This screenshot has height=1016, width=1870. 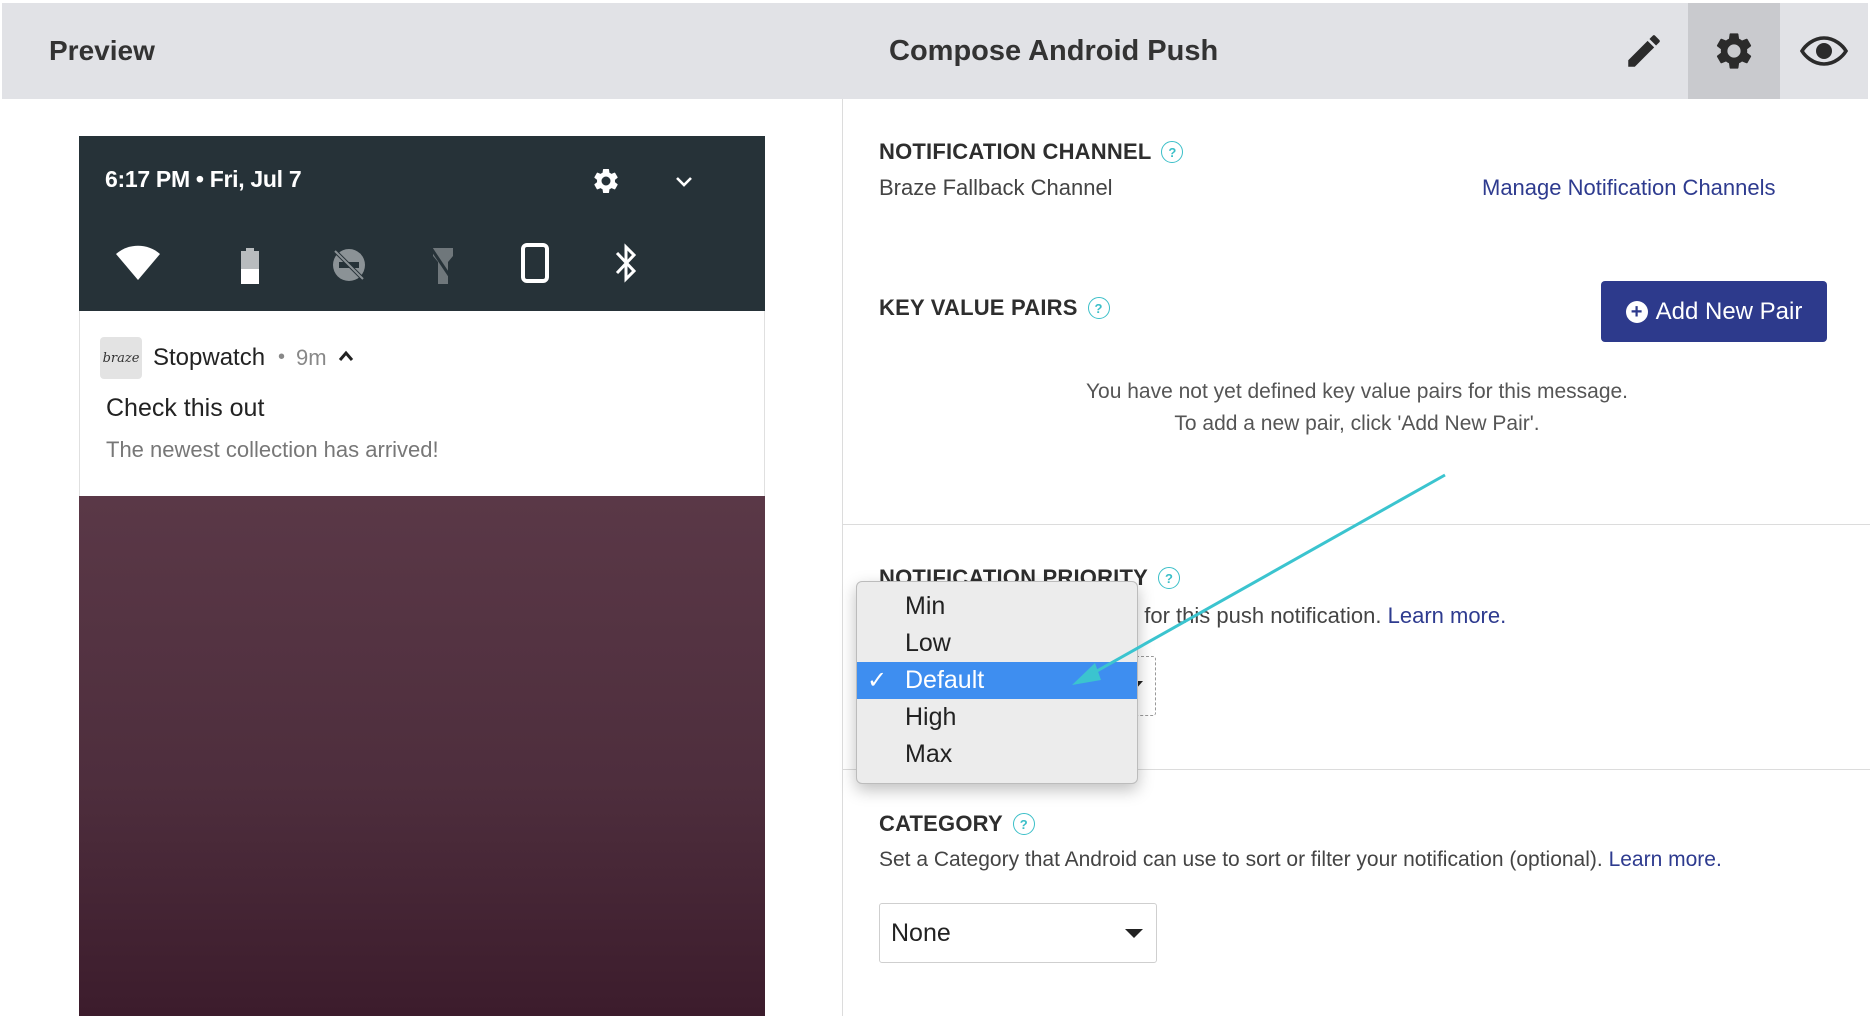 I want to click on preview-label: Preview, so click(x=102, y=50).